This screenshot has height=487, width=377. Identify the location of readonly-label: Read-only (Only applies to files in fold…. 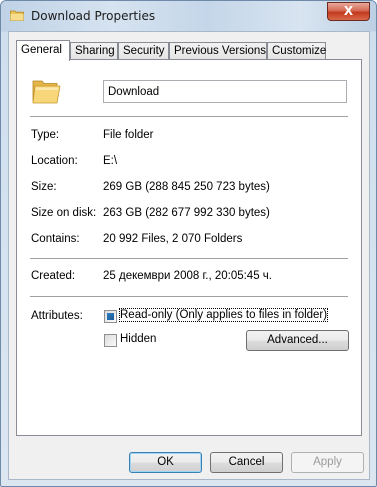
(223, 315).